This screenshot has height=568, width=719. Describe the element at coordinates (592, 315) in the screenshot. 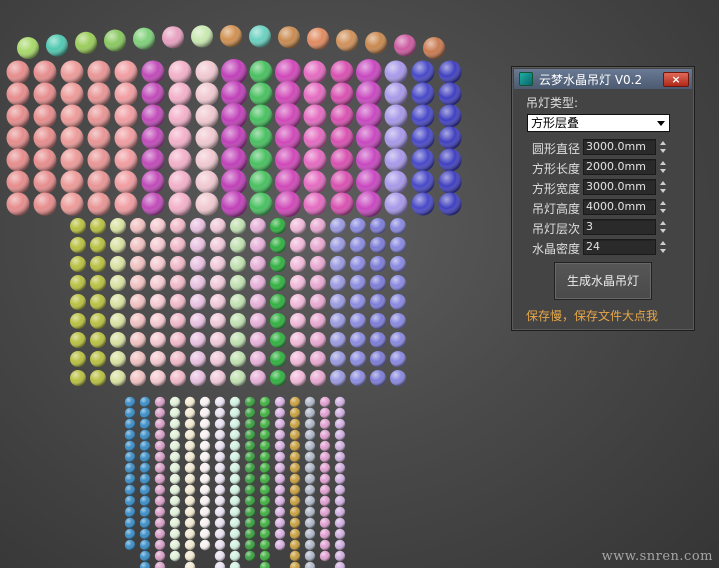

I see `save-note-link: 保存慢，保存文件大点我` at that location.